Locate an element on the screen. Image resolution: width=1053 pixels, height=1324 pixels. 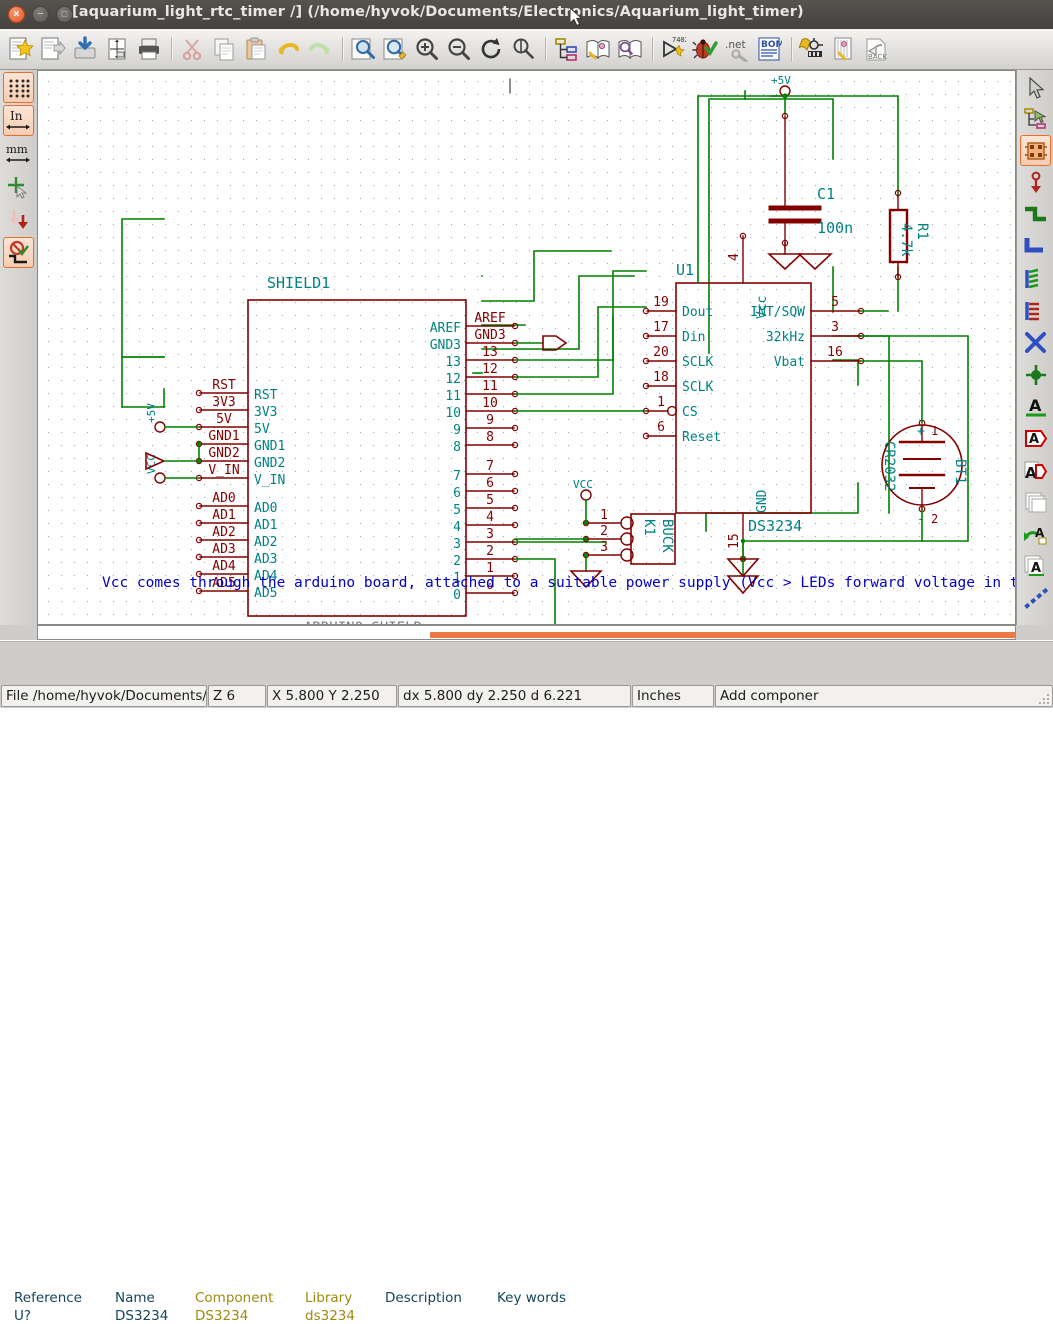
place-hier-label-button: A is located at coordinates (1035, 470).